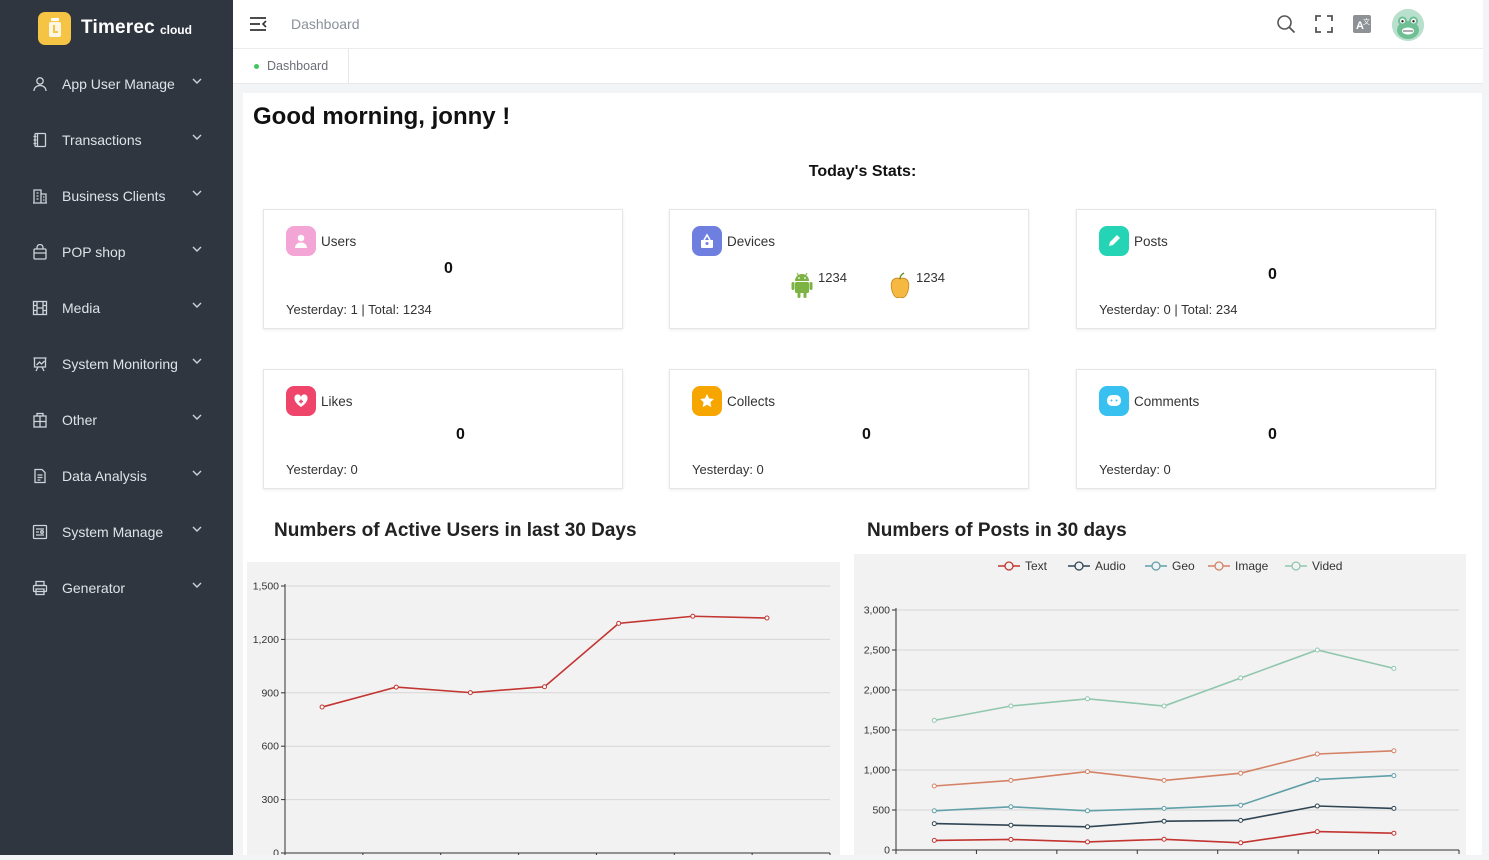 Image resolution: width=1489 pixels, height=860 pixels. Describe the element at coordinates (1167, 401) in the screenshot. I see `card-label: Comments` at that location.